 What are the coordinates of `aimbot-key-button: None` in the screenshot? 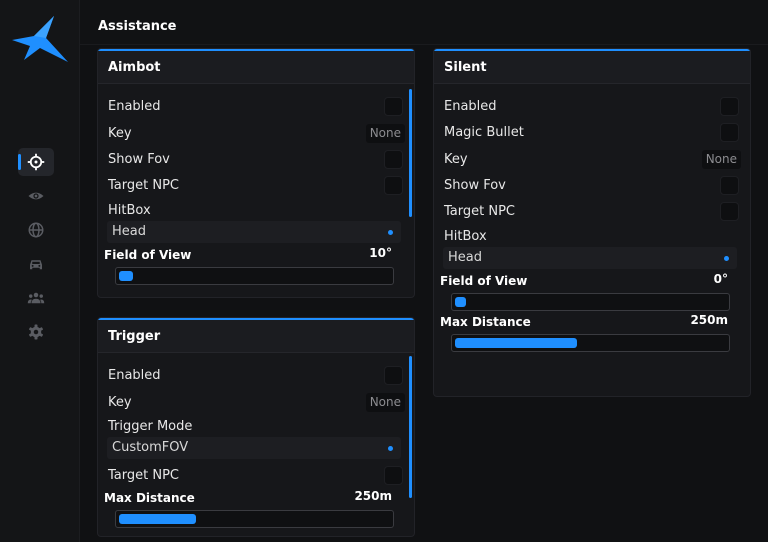 It's located at (385, 133).